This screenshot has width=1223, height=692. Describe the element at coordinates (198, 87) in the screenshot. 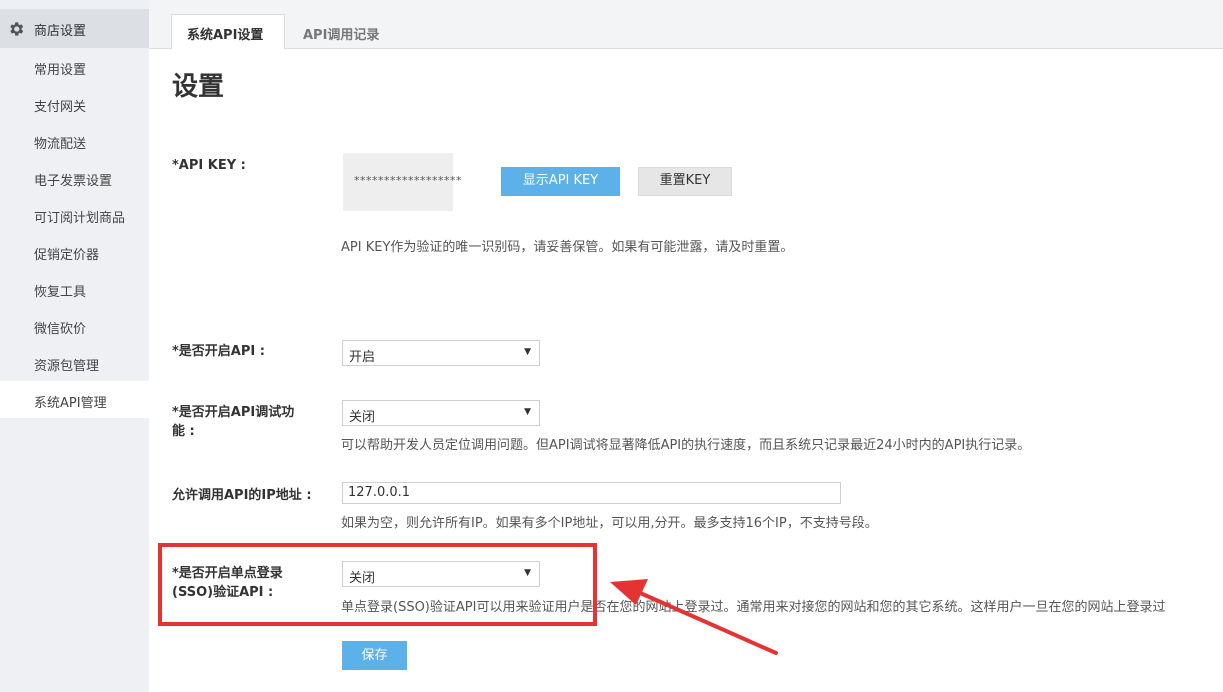

I see `page-title: 设置` at that location.